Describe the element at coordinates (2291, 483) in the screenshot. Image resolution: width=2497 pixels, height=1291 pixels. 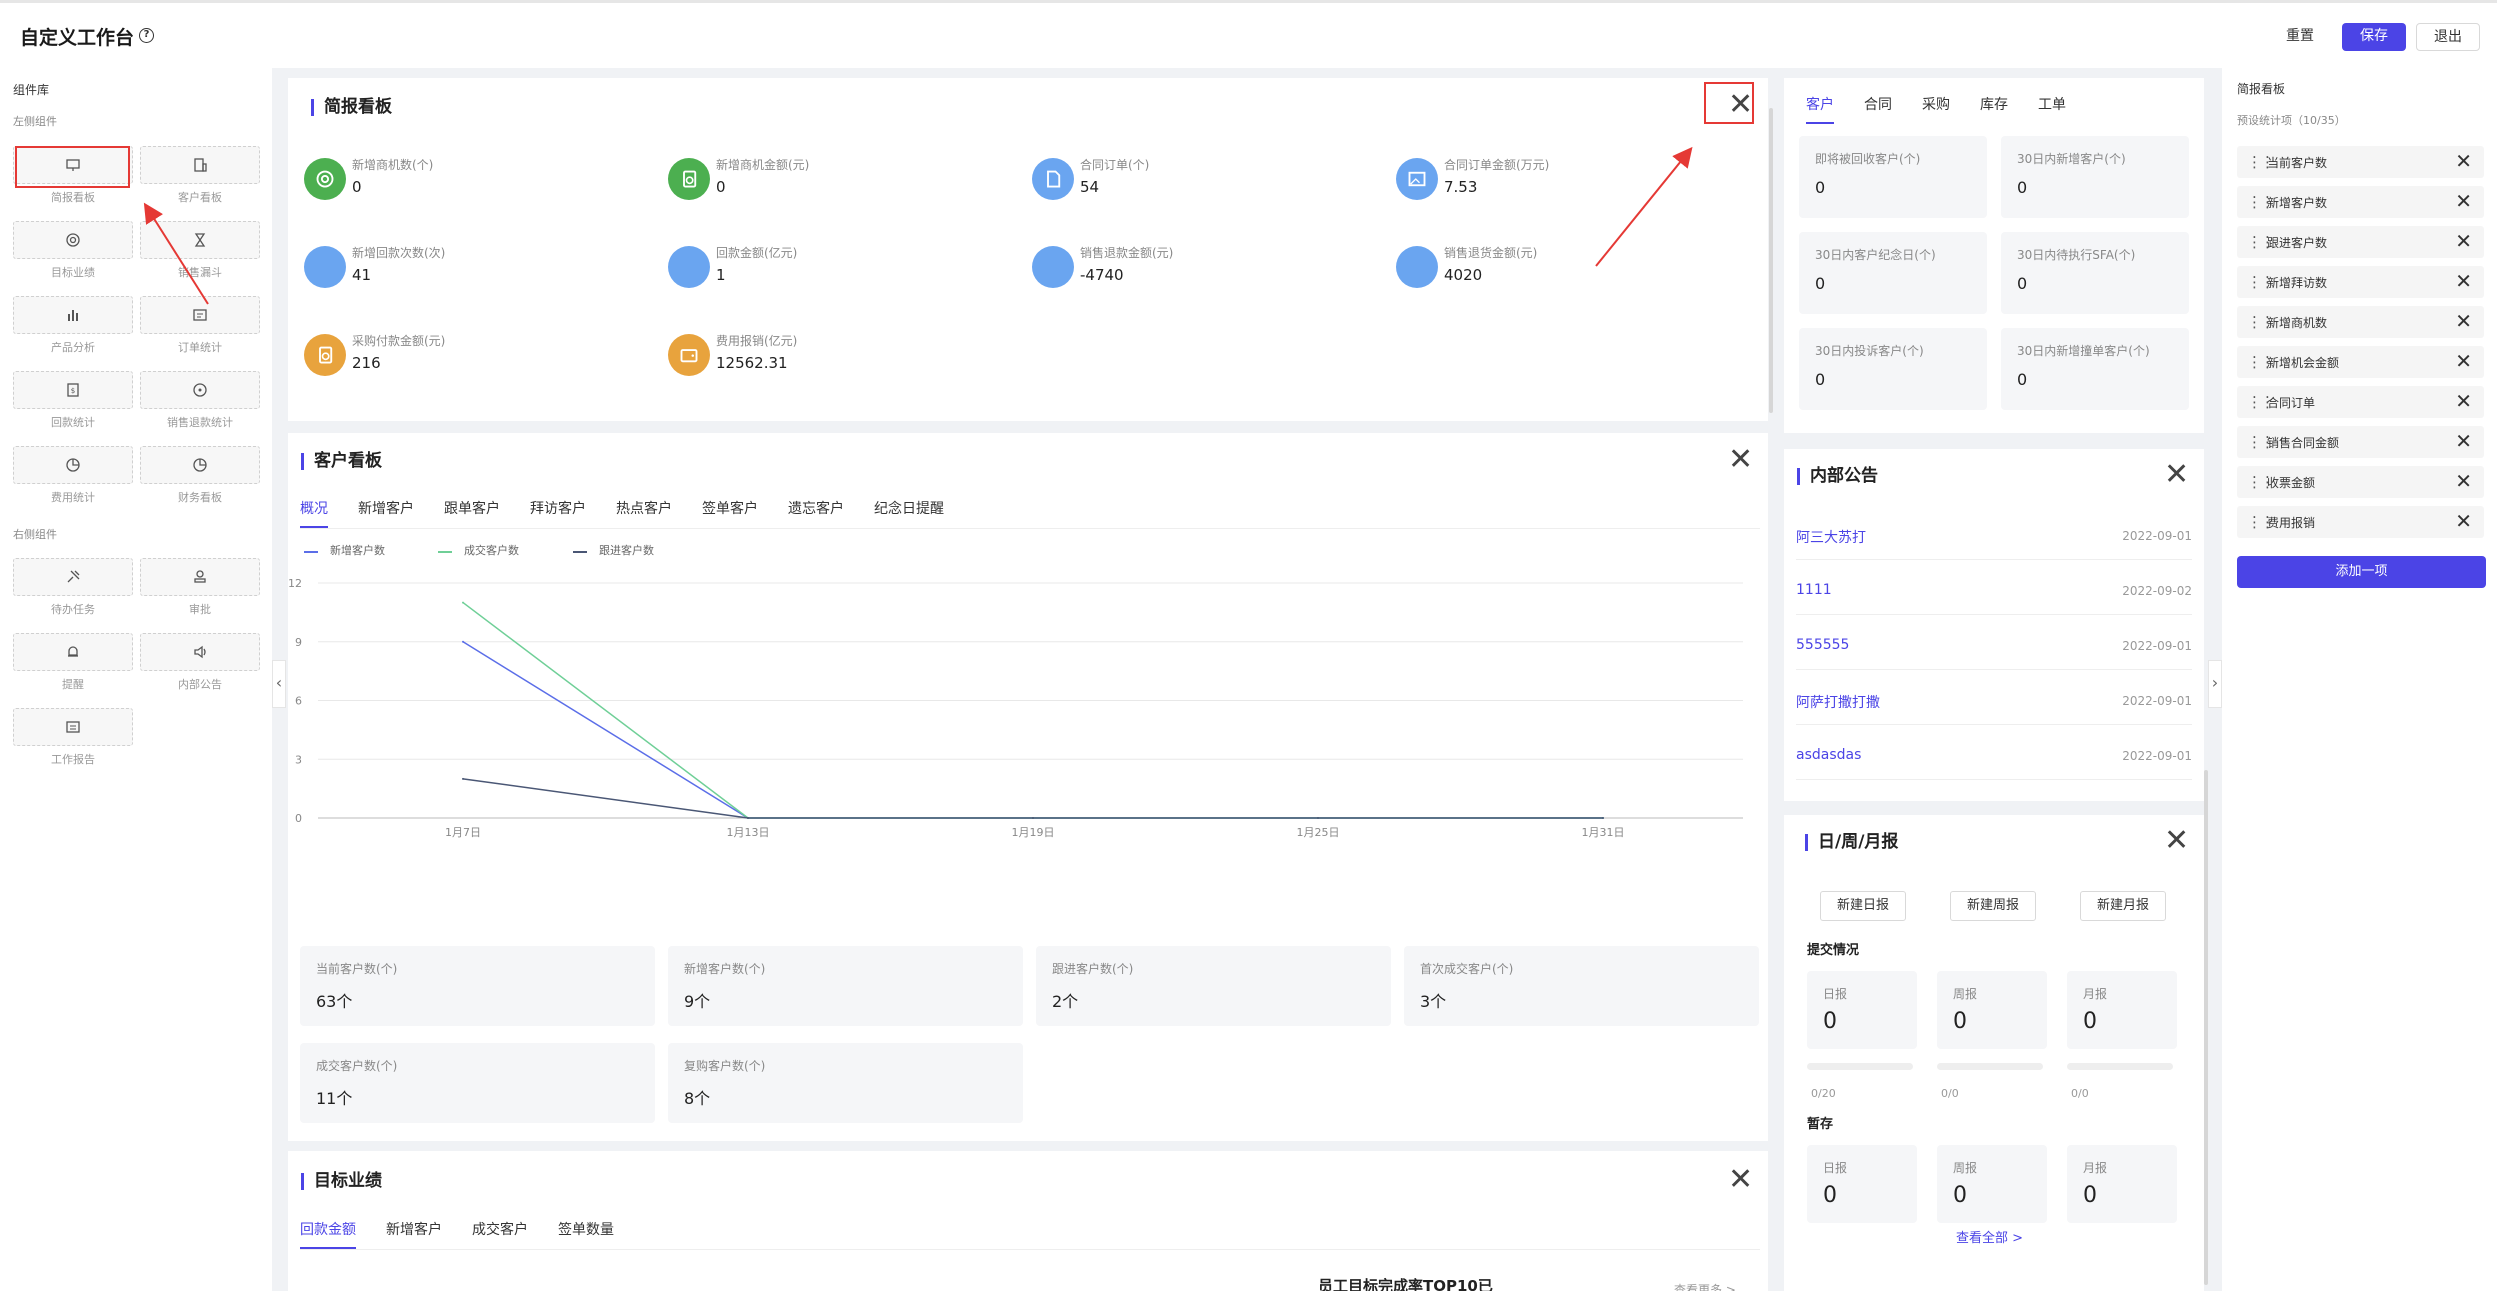
I see `config-item-label: 收票金额` at that location.